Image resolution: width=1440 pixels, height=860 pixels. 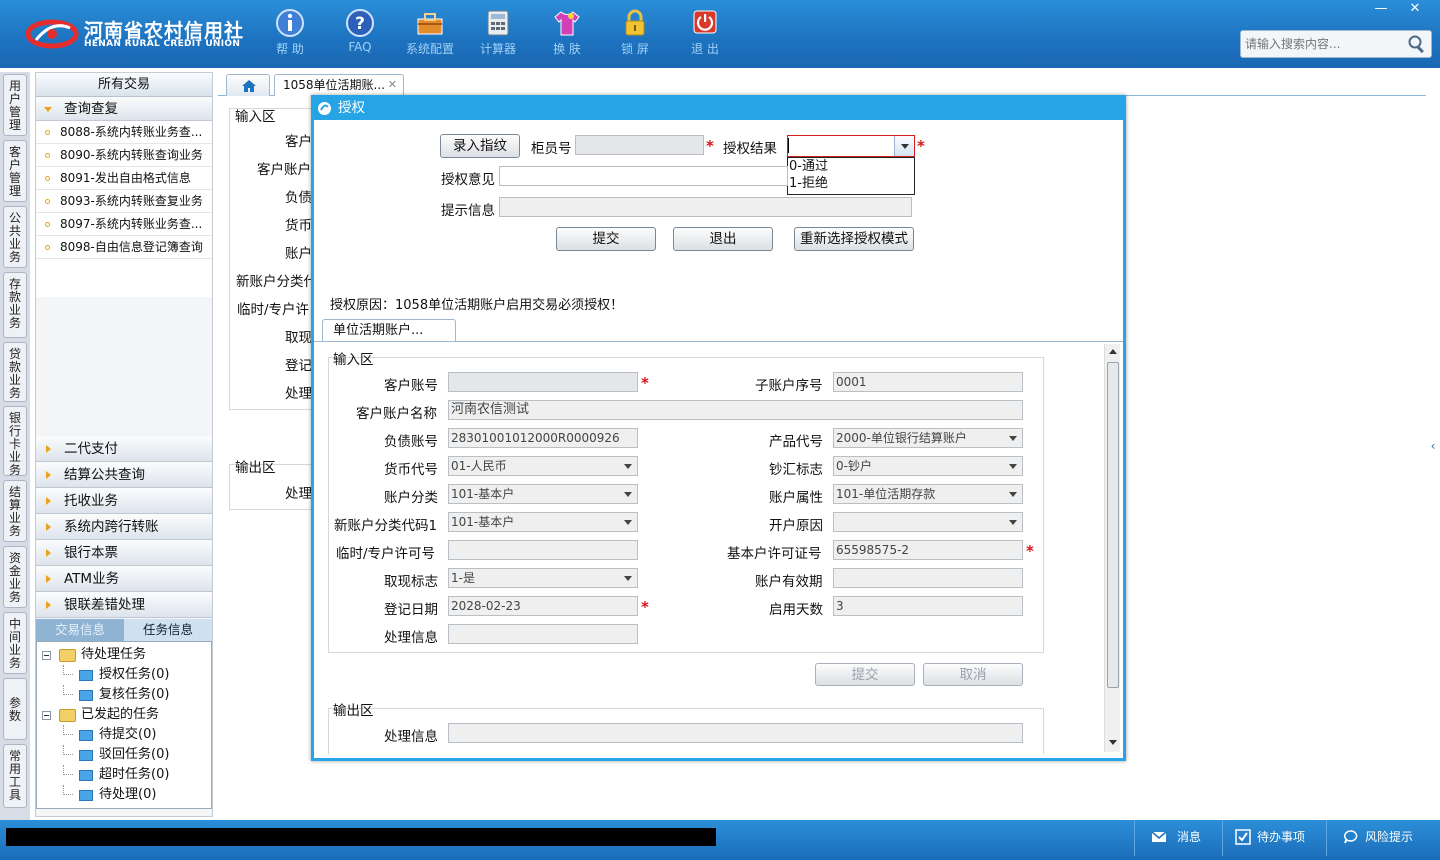 What do you see at coordinates (1381, 838) in the screenshot?
I see `risk-alert-button: 风险提示` at bounding box center [1381, 838].